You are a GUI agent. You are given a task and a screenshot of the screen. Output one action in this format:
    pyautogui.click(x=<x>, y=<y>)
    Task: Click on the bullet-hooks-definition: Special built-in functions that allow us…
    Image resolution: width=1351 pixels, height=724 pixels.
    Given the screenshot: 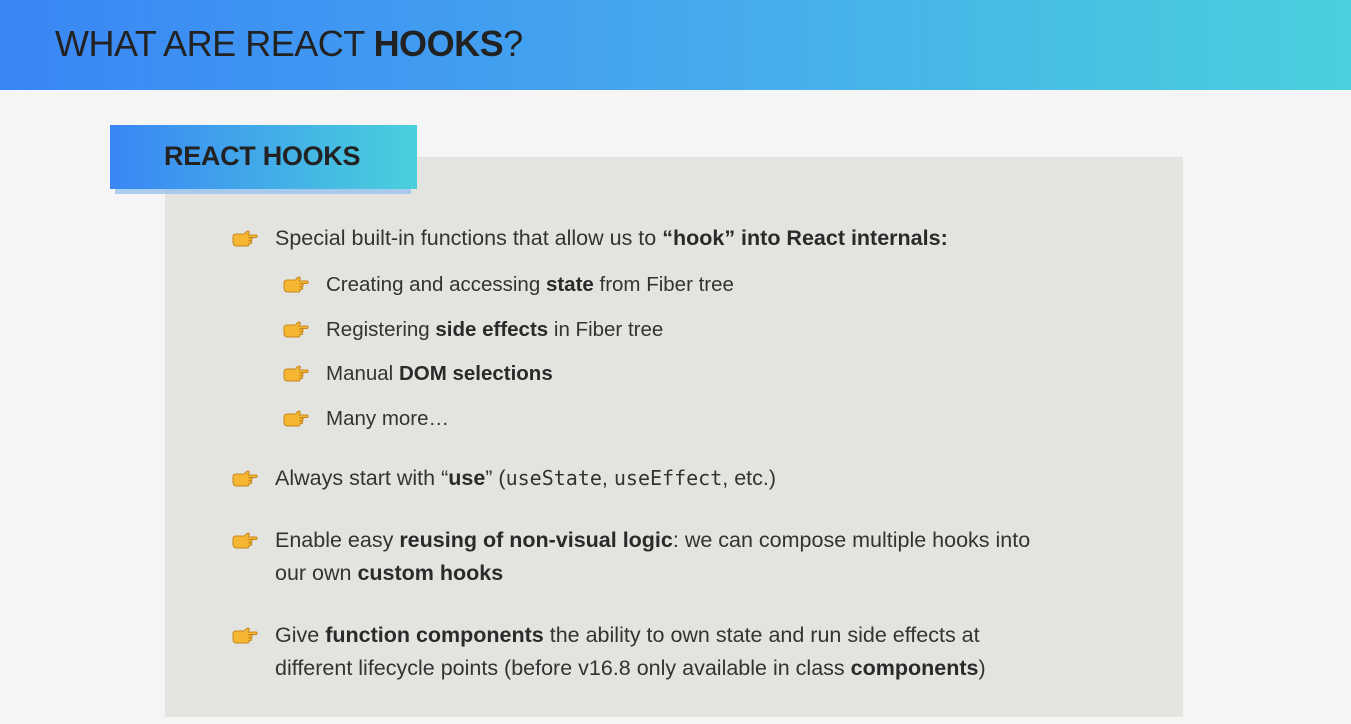 What is the action you would take?
    pyautogui.click(x=590, y=238)
    